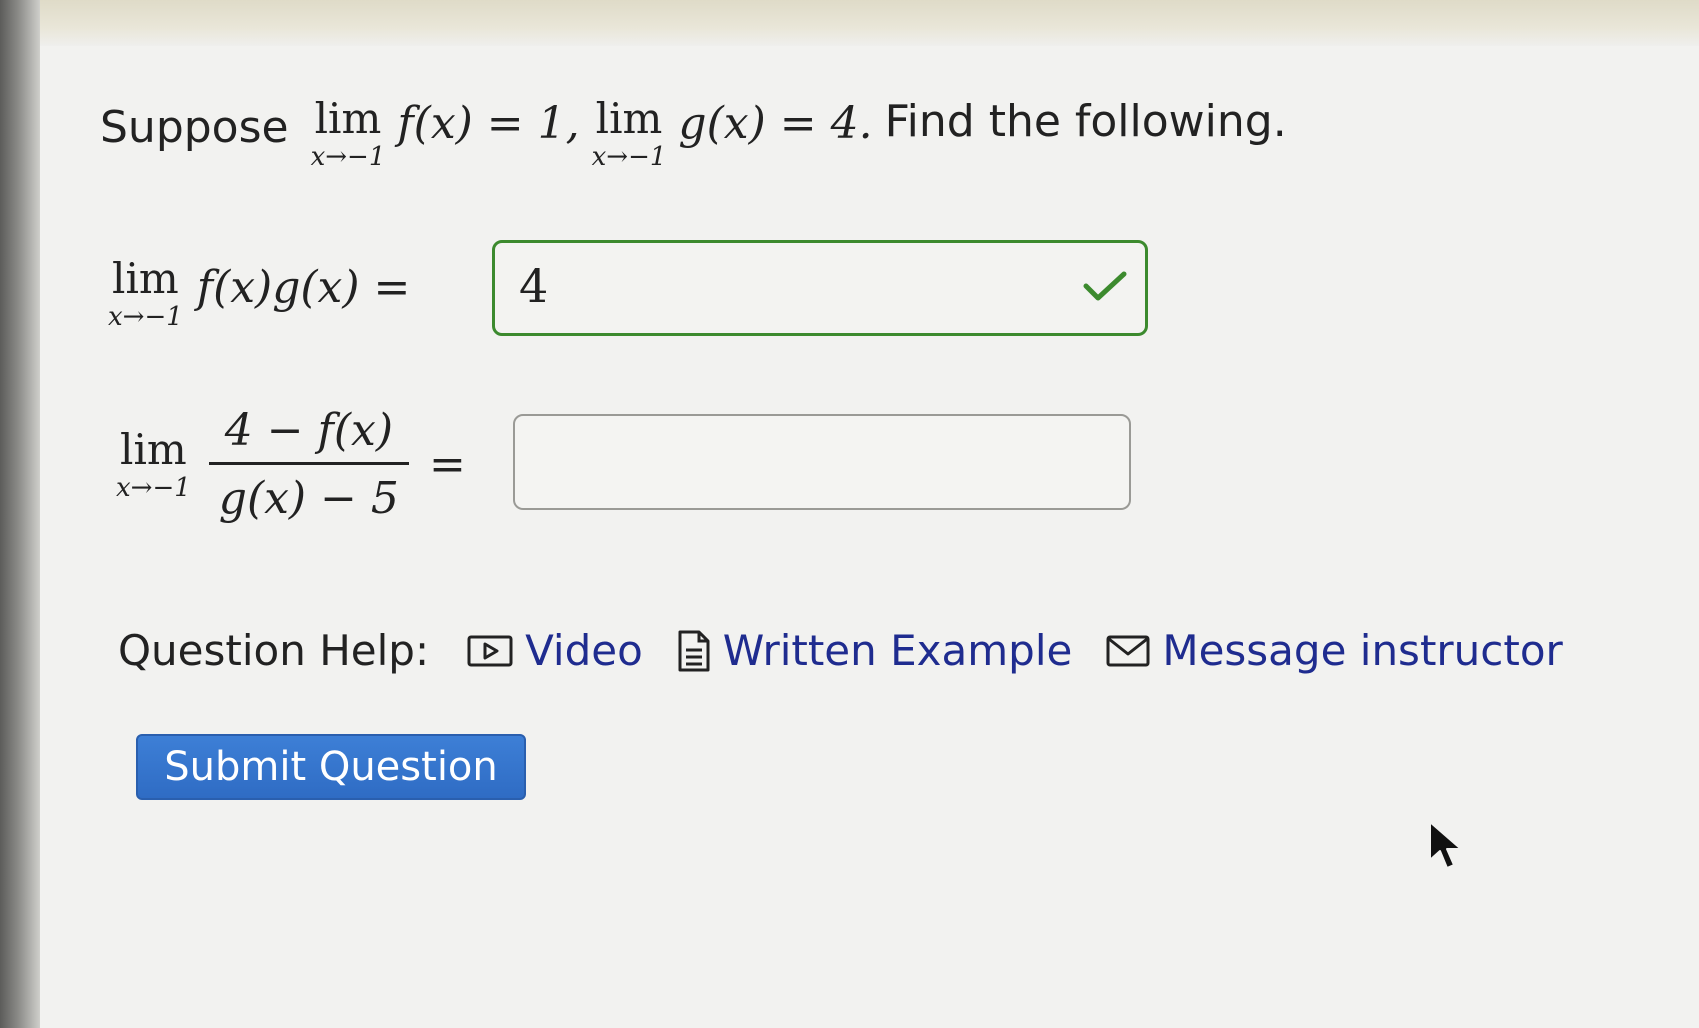 The height and width of the screenshot is (1028, 1699). What do you see at coordinates (775, 123) in the screenshot?
I see `g-limit-expression: g(x) = 4.` at bounding box center [775, 123].